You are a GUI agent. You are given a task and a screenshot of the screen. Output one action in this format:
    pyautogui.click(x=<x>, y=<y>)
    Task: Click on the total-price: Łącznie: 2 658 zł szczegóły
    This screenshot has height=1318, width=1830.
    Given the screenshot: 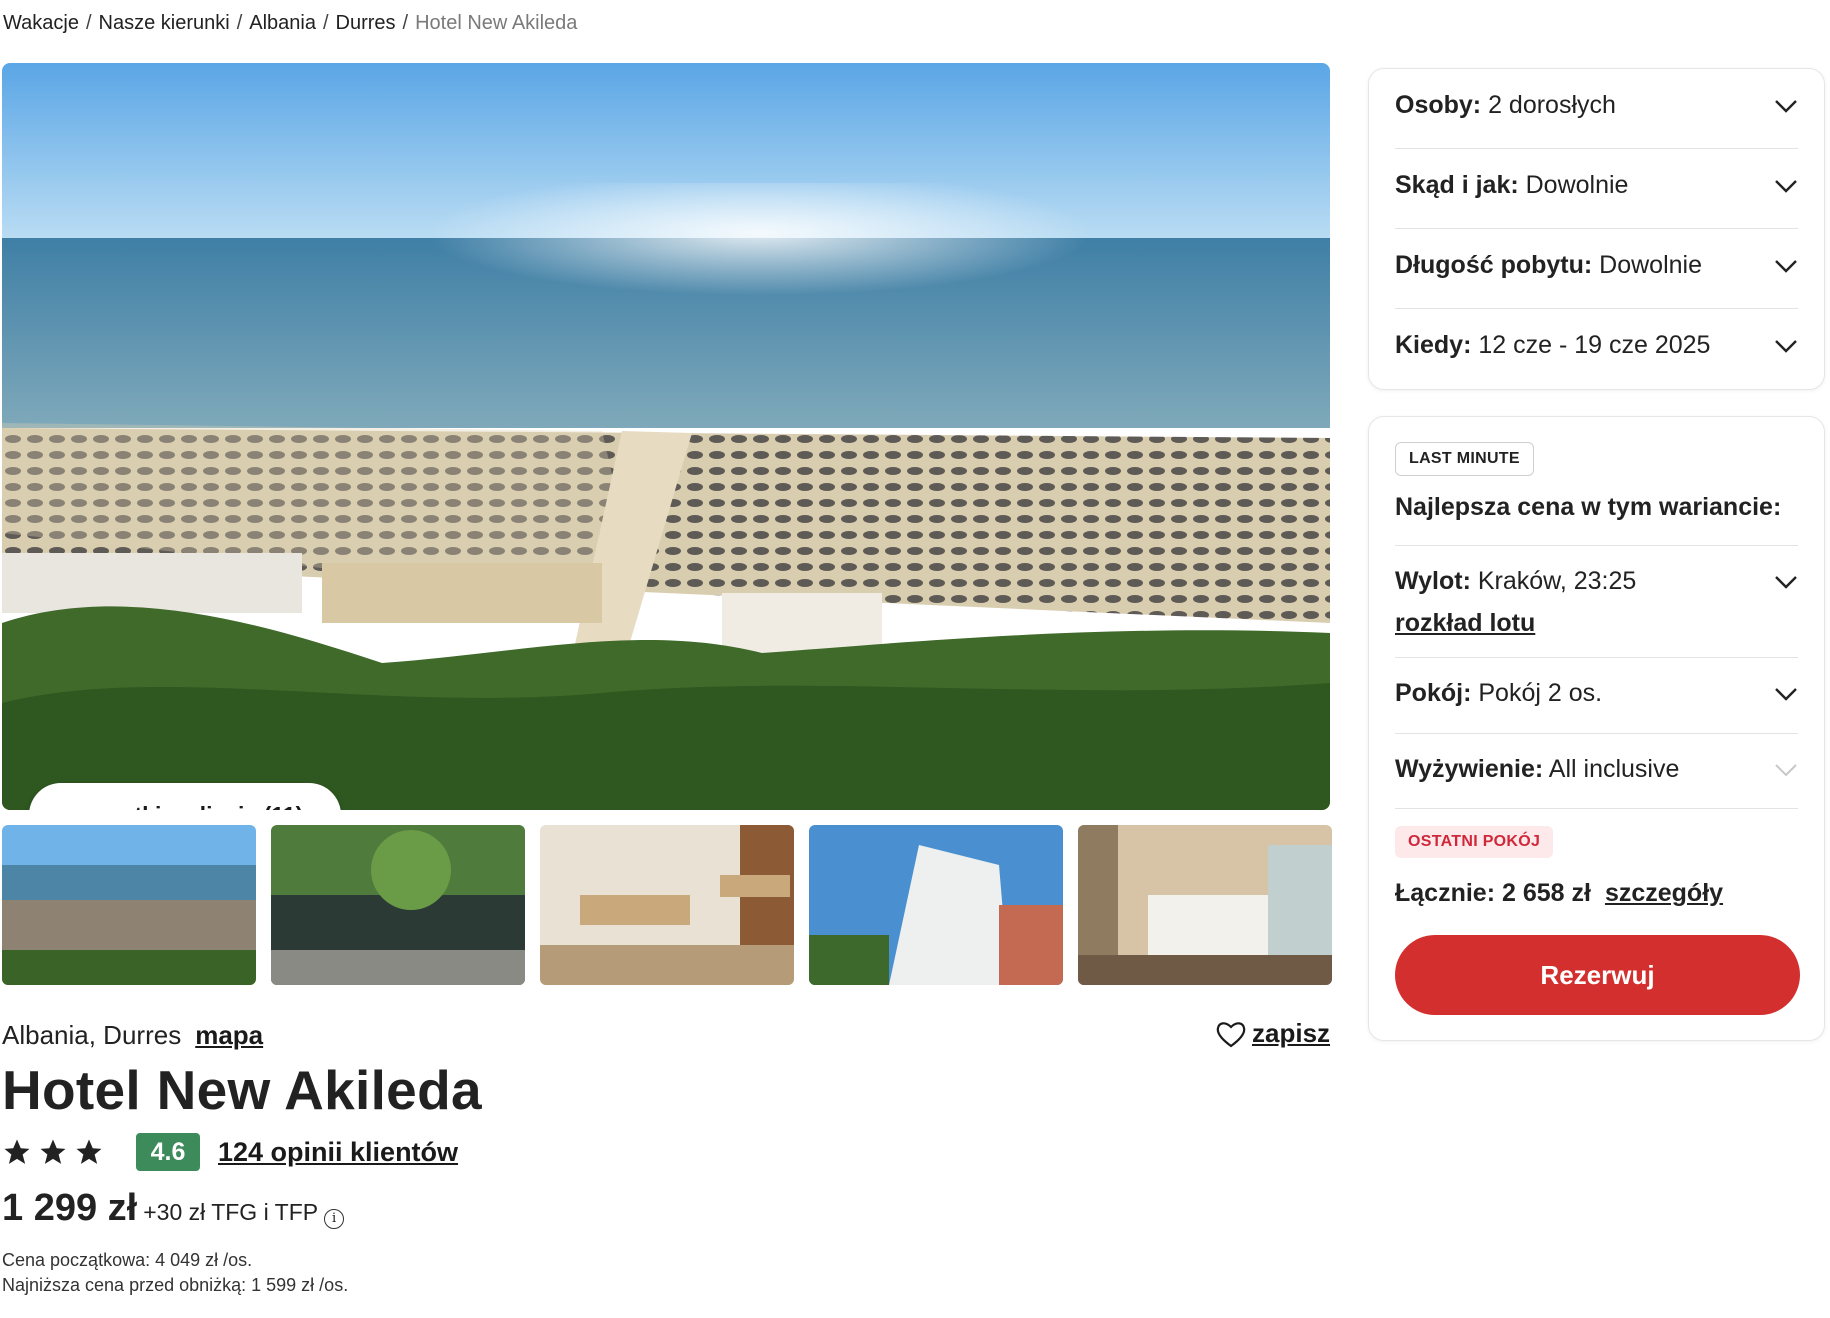 What is the action you would take?
    pyautogui.click(x=1559, y=893)
    